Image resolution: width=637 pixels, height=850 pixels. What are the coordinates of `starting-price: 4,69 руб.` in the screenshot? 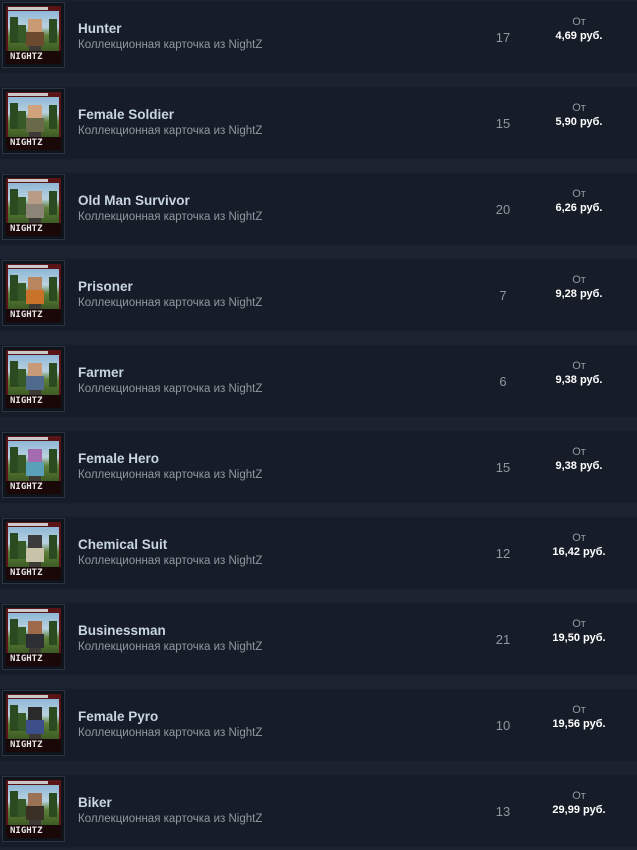 It's located at (579, 36).